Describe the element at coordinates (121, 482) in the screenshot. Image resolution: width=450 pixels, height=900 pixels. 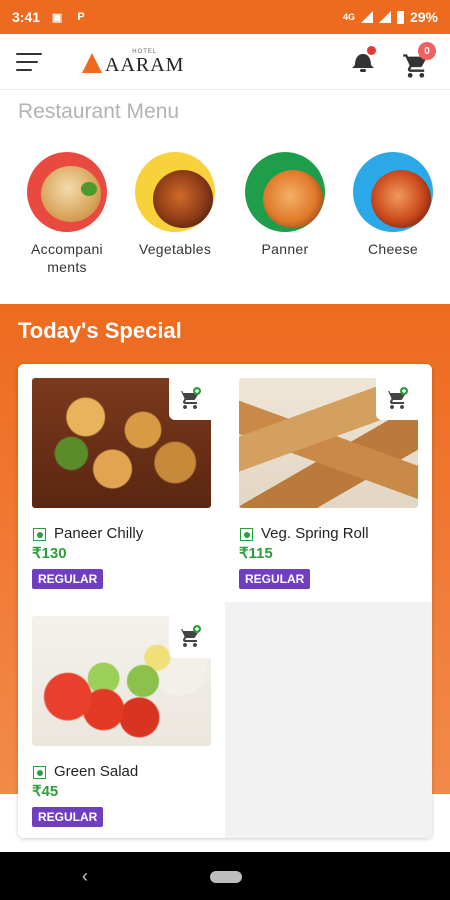
I see `dish-card-paneer-chilly: Paneer Chilly ₹130 REGULAR` at that location.